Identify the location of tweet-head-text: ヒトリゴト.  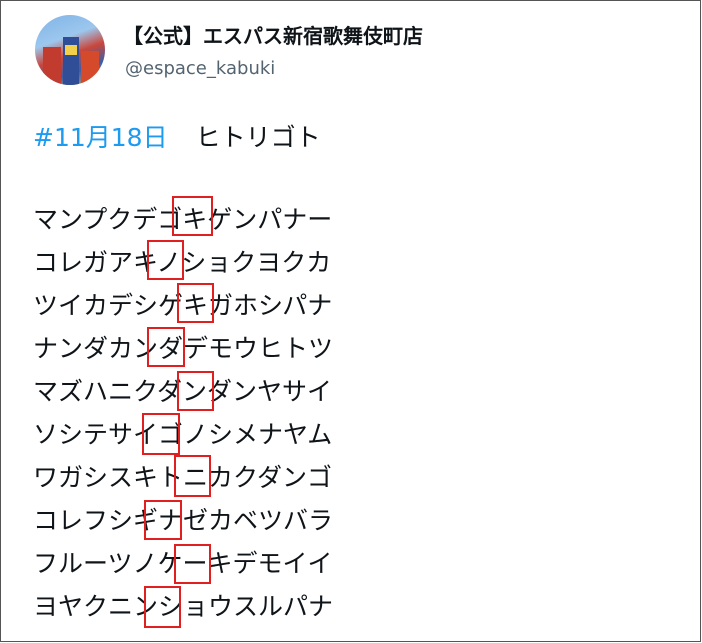
(258, 137).